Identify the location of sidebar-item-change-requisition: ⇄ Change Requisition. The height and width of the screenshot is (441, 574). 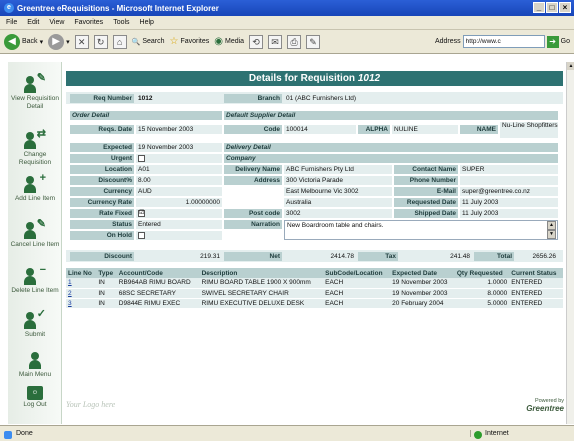
(35, 147).